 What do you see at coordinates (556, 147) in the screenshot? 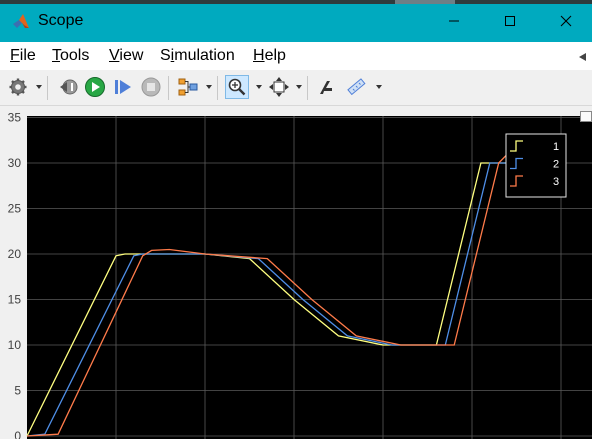
I see `legend-label-1: 1` at bounding box center [556, 147].